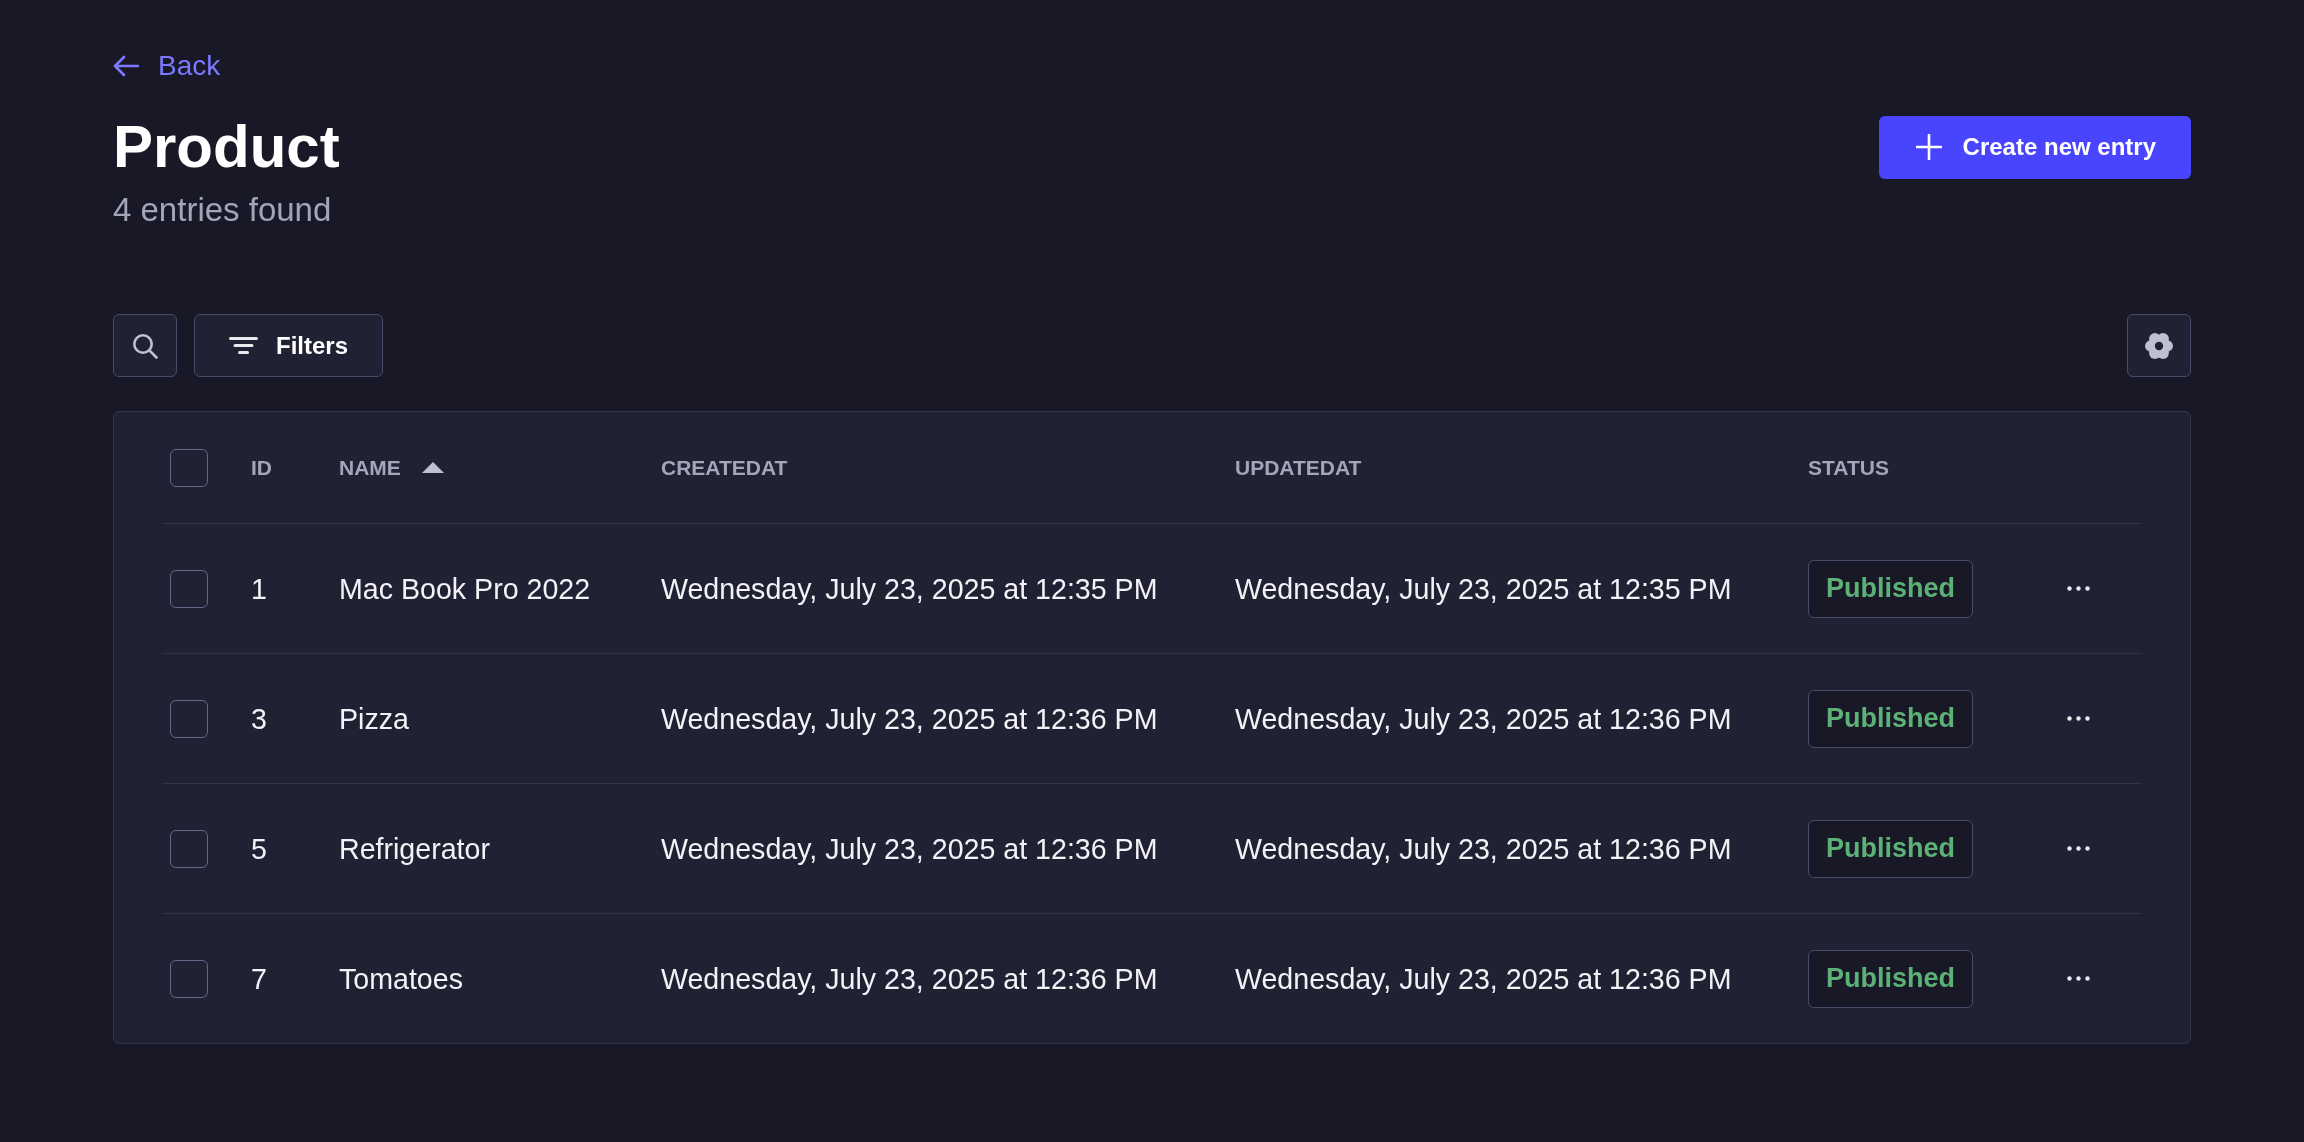 Image resolution: width=2304 pixels, height=1142 pixels. What do you see at coordinates (724, 467) in the screenshot?
I see `column-header: CREATEDAT` at bounding box center [724, 467].